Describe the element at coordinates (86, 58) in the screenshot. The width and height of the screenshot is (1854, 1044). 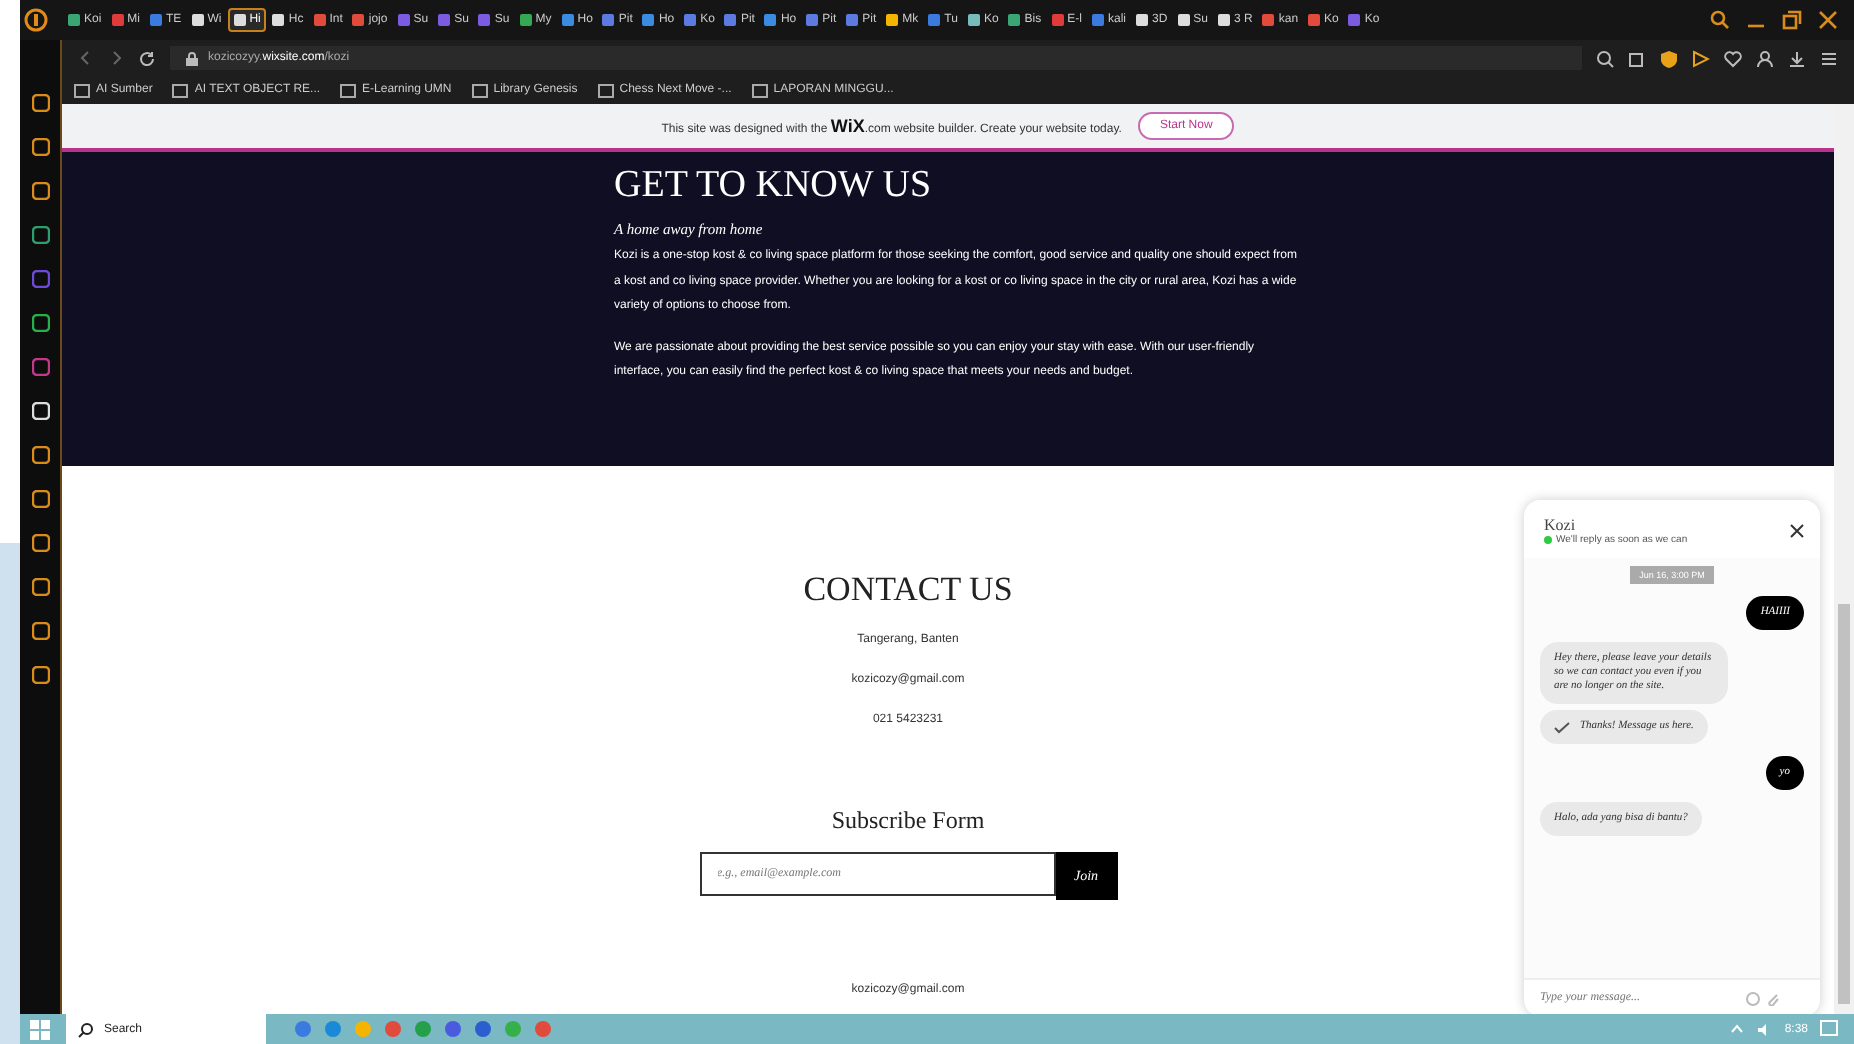
I see `back-icon` at that location.